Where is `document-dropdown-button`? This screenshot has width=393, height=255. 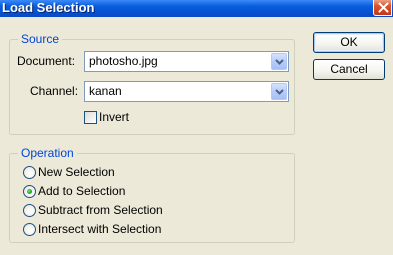 document-dropdown-button is located at coordinates (279, 61).